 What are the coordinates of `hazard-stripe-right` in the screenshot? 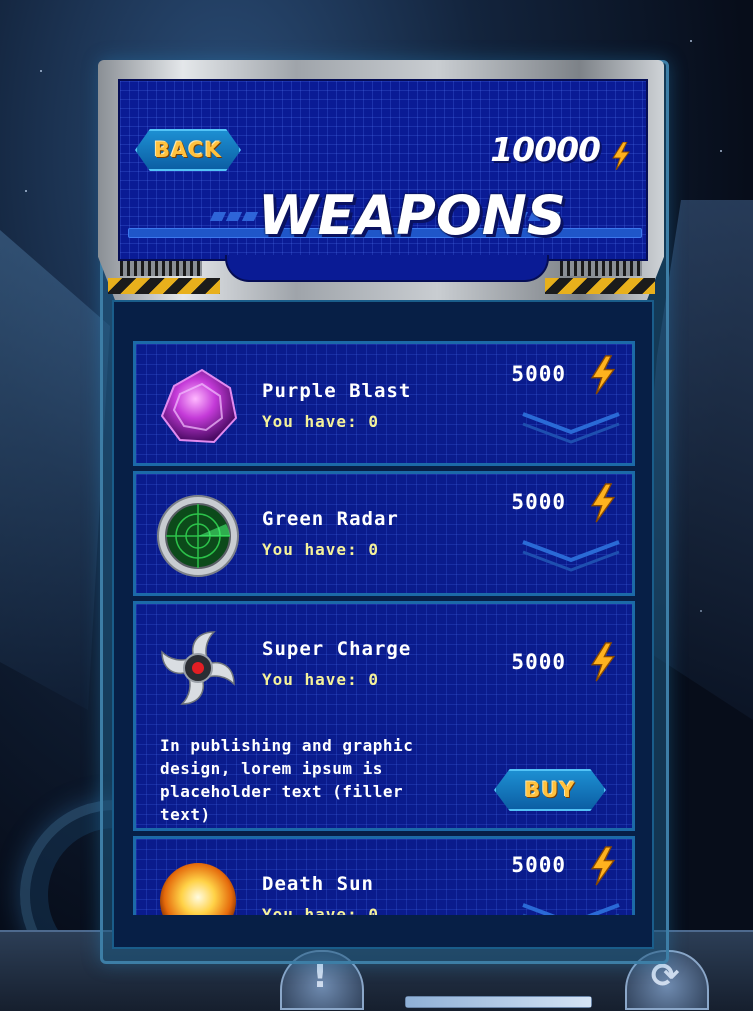 It's located at (600, 286).